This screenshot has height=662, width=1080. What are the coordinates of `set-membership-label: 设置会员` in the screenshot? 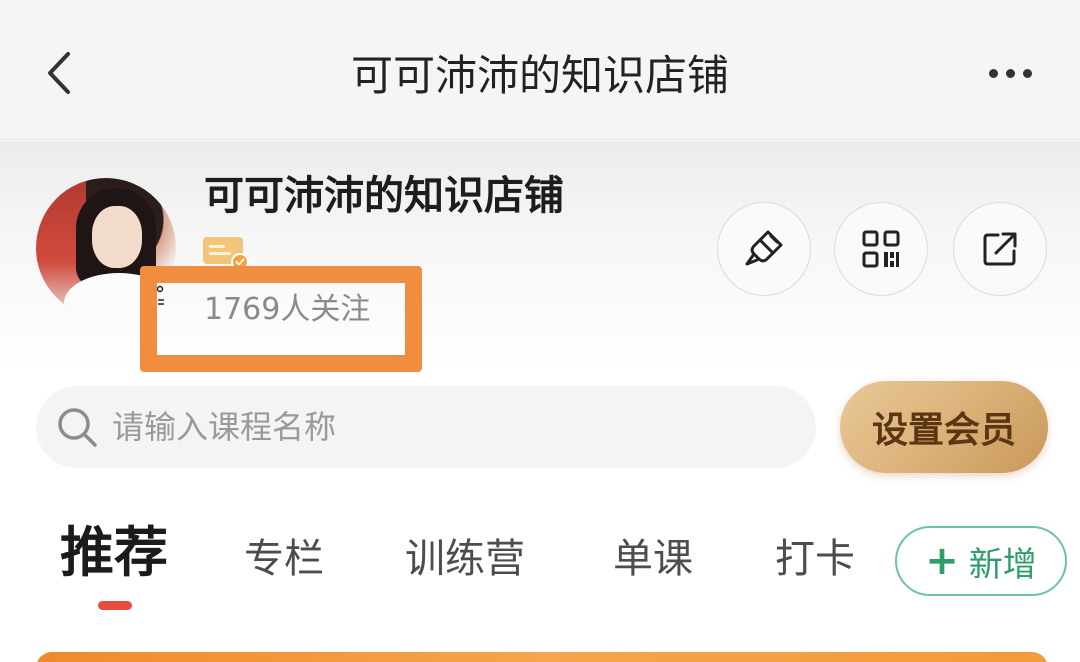 It's located at (943, 430).